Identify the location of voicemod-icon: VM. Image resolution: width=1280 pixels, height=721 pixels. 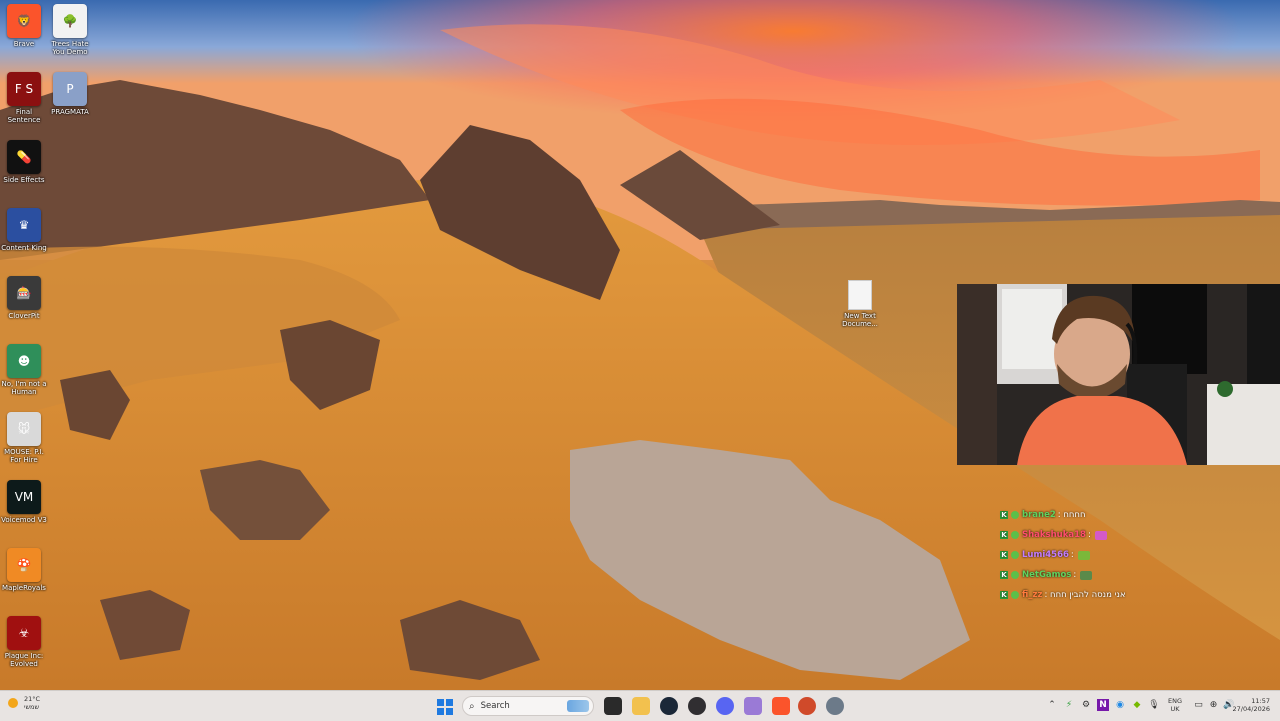
(24, 497).